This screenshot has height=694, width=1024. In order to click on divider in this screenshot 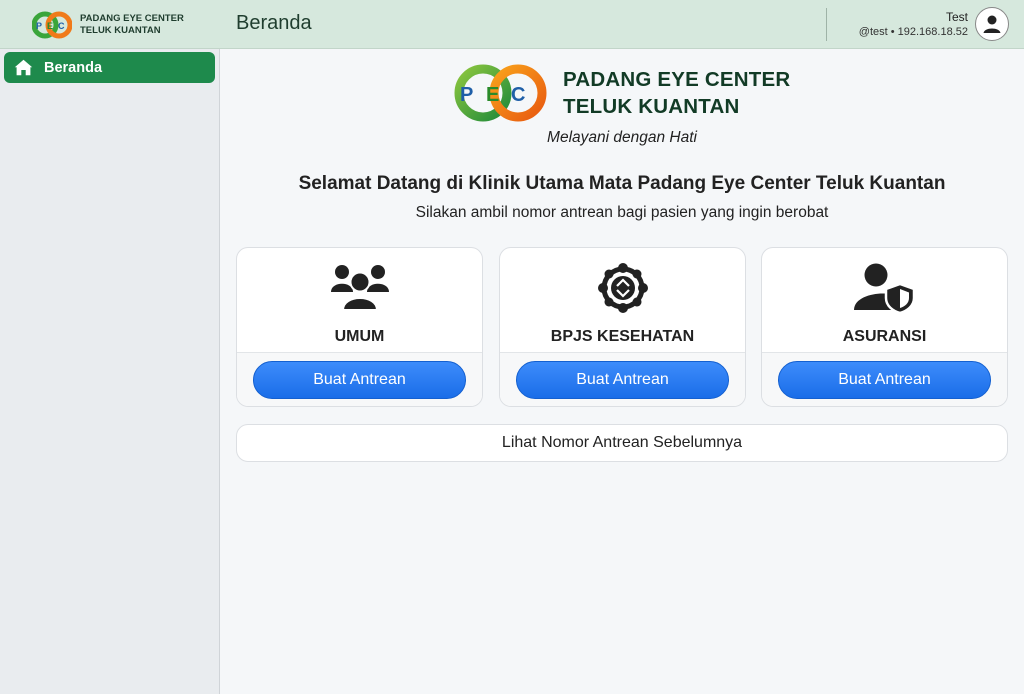, I will do `click(826, 24)`.